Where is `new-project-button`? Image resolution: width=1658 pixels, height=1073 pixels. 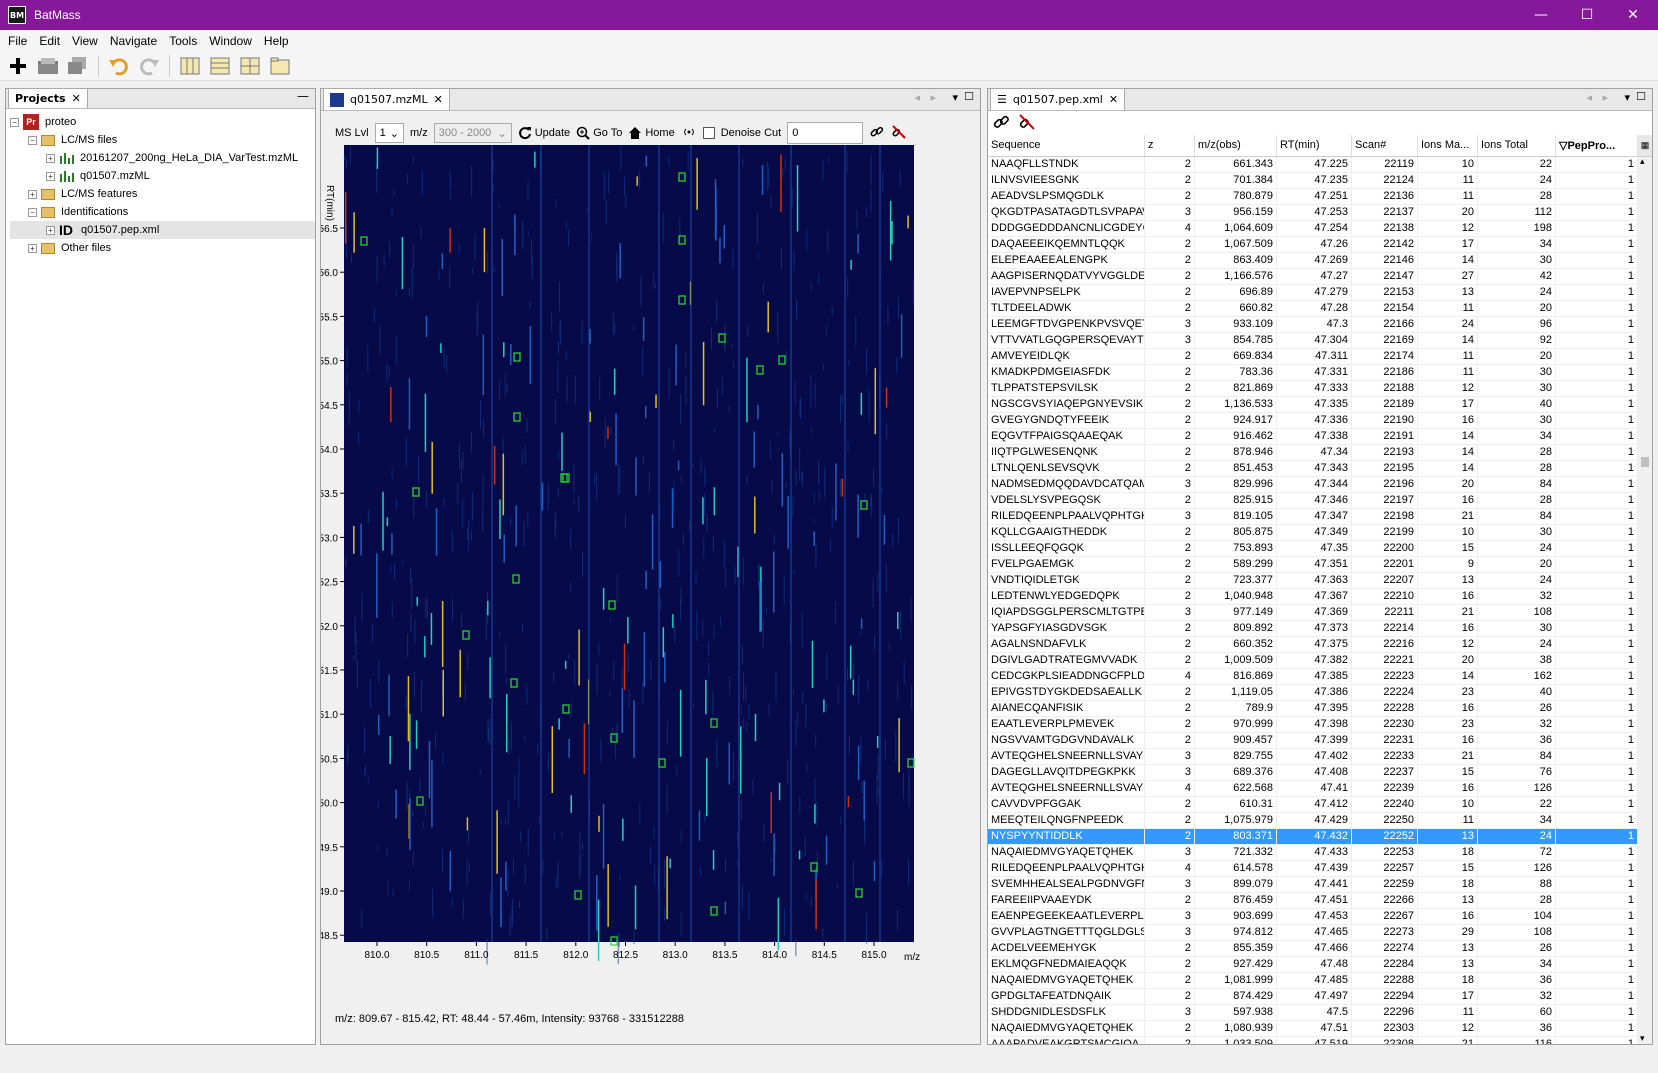
new-project-button is located at coordinates (18, 66).